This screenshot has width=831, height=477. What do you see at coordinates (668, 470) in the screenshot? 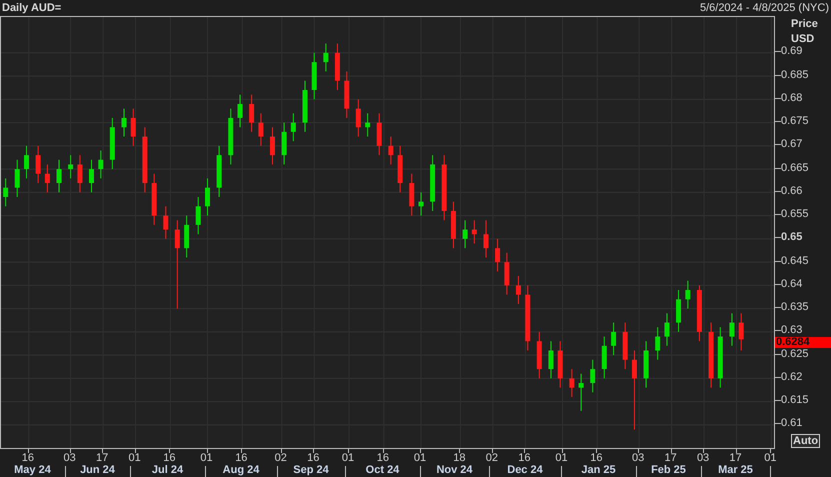
I see `month-label: Feb 25` at bounding box center [668, 470].